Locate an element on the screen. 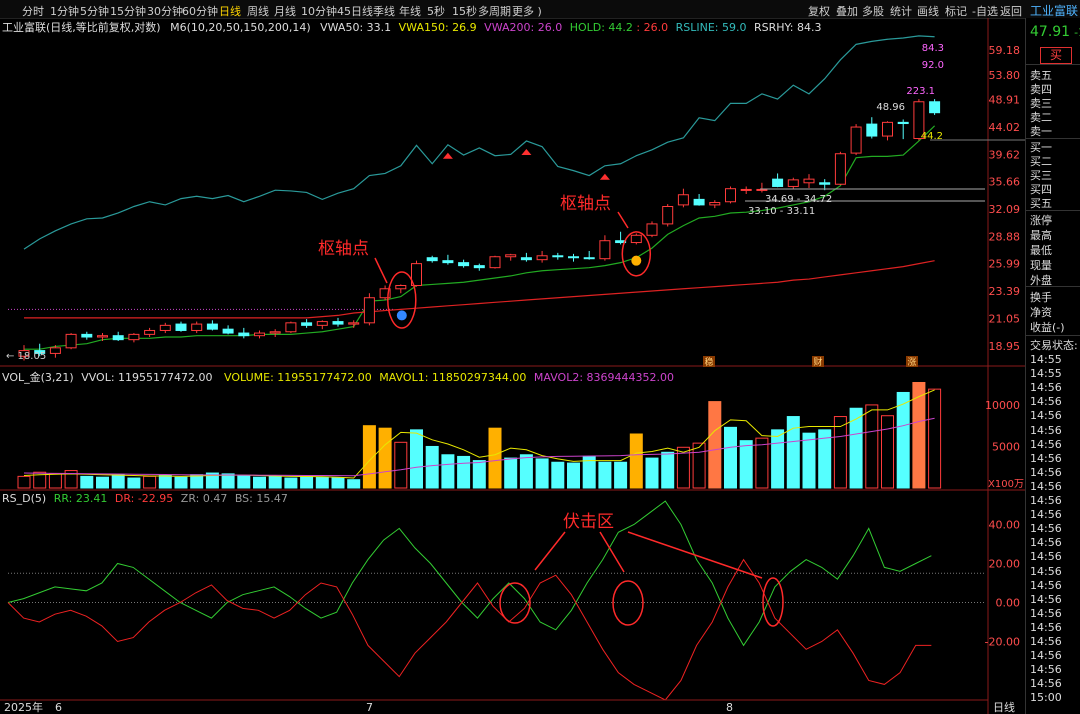 This screenshot has width=1080, height=714. range-label: 33.10 - 33.11 is located at coordinates (781, 211).